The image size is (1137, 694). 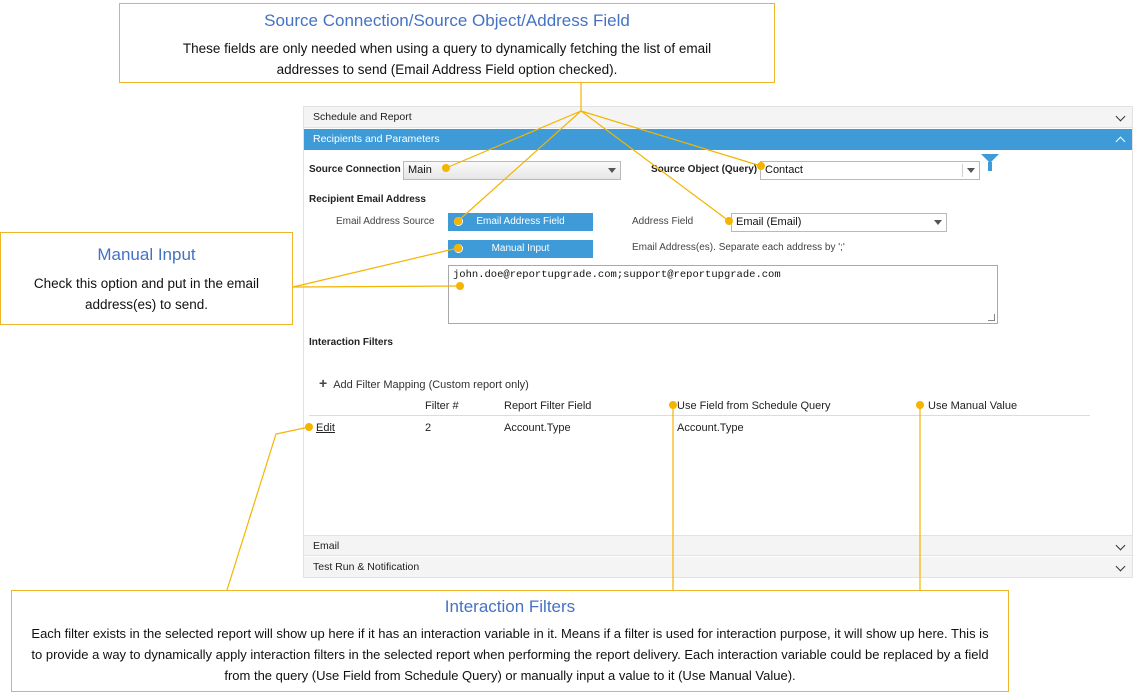 What do you see at coordinates (704, 169) in the screenshot?
I see `source-object-label: Source Object (Query)` at bounding box center [704, 169].